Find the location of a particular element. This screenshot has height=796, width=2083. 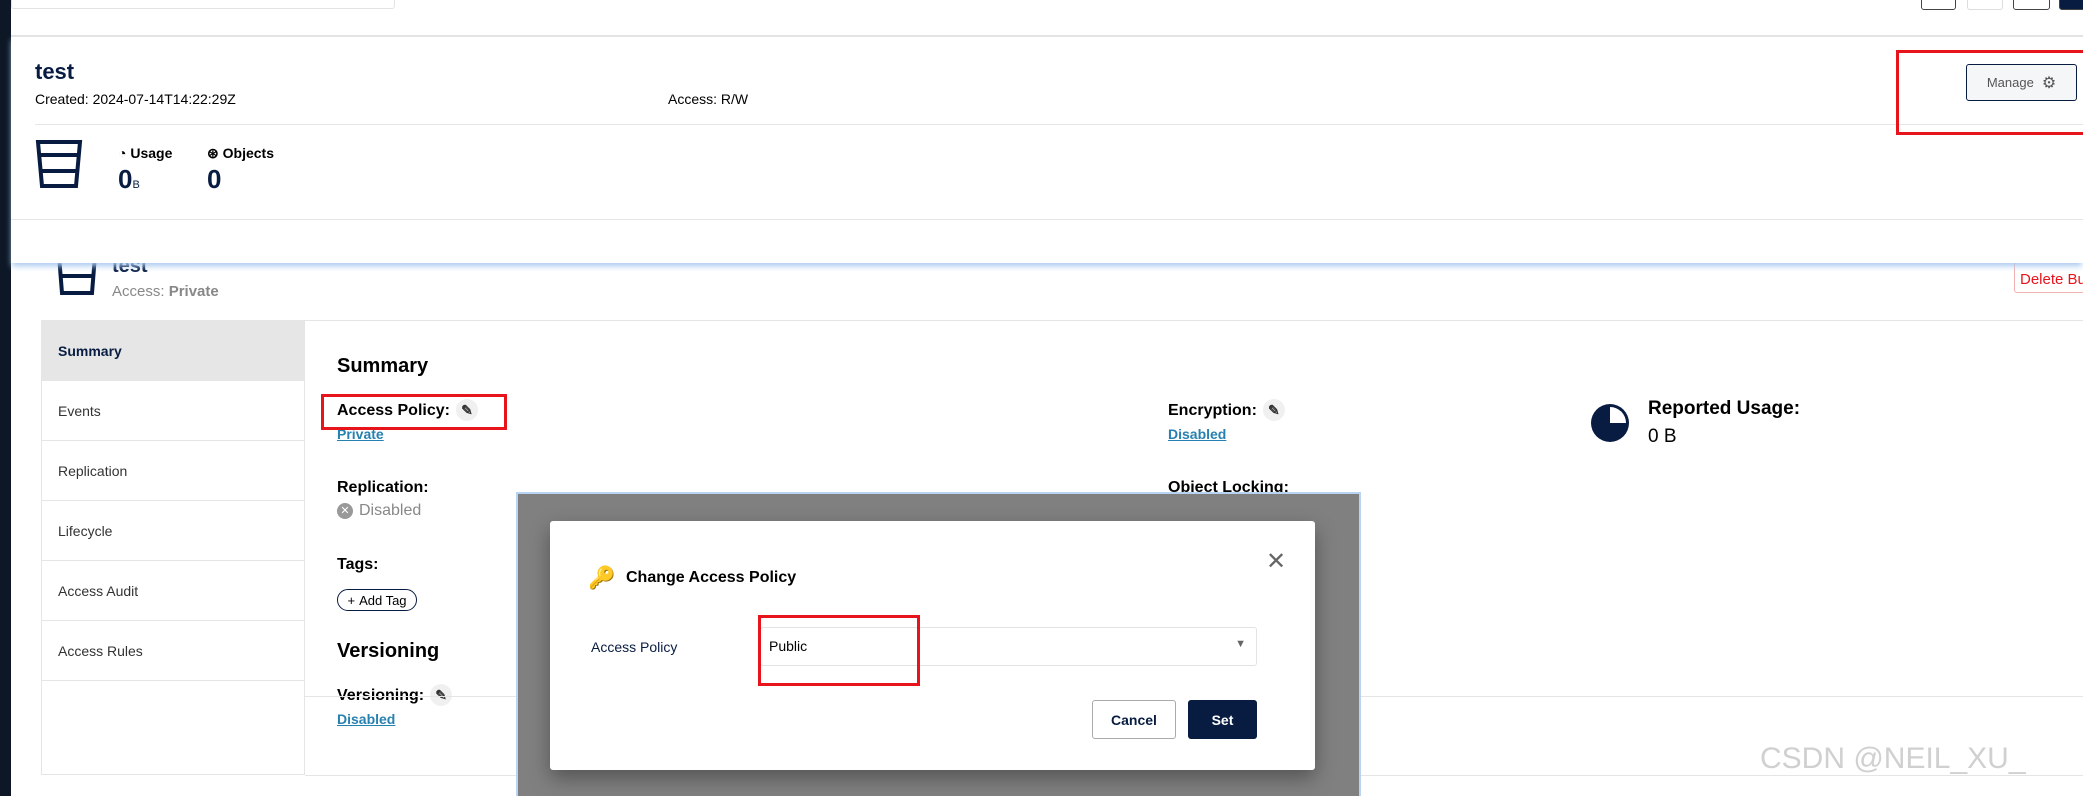

background-window-edge is located at coordinates (5, 398).